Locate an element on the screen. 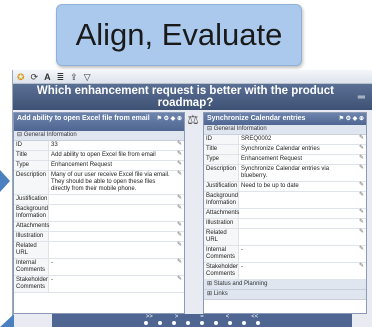  field-label: ID is located at coordinates (221, 139).